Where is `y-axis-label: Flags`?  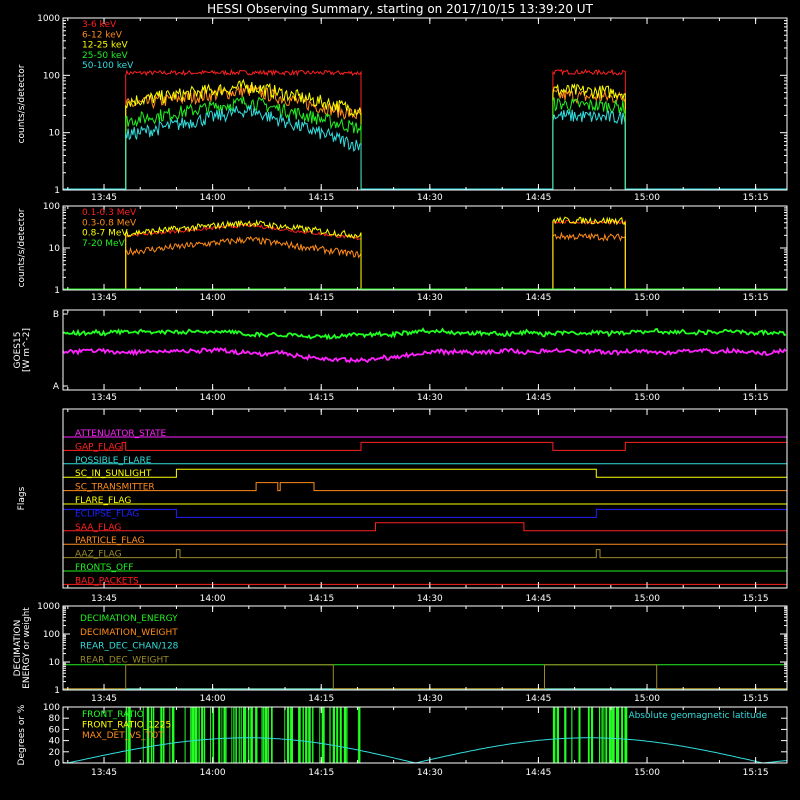 y-axis-label: Flags is located at coordinates (22, 498).